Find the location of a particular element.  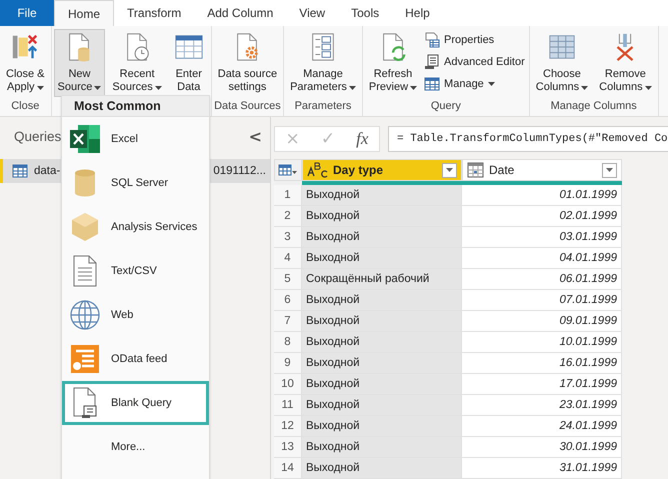

table-cell: 24.01.1999 is located at coordinates (542, 426).